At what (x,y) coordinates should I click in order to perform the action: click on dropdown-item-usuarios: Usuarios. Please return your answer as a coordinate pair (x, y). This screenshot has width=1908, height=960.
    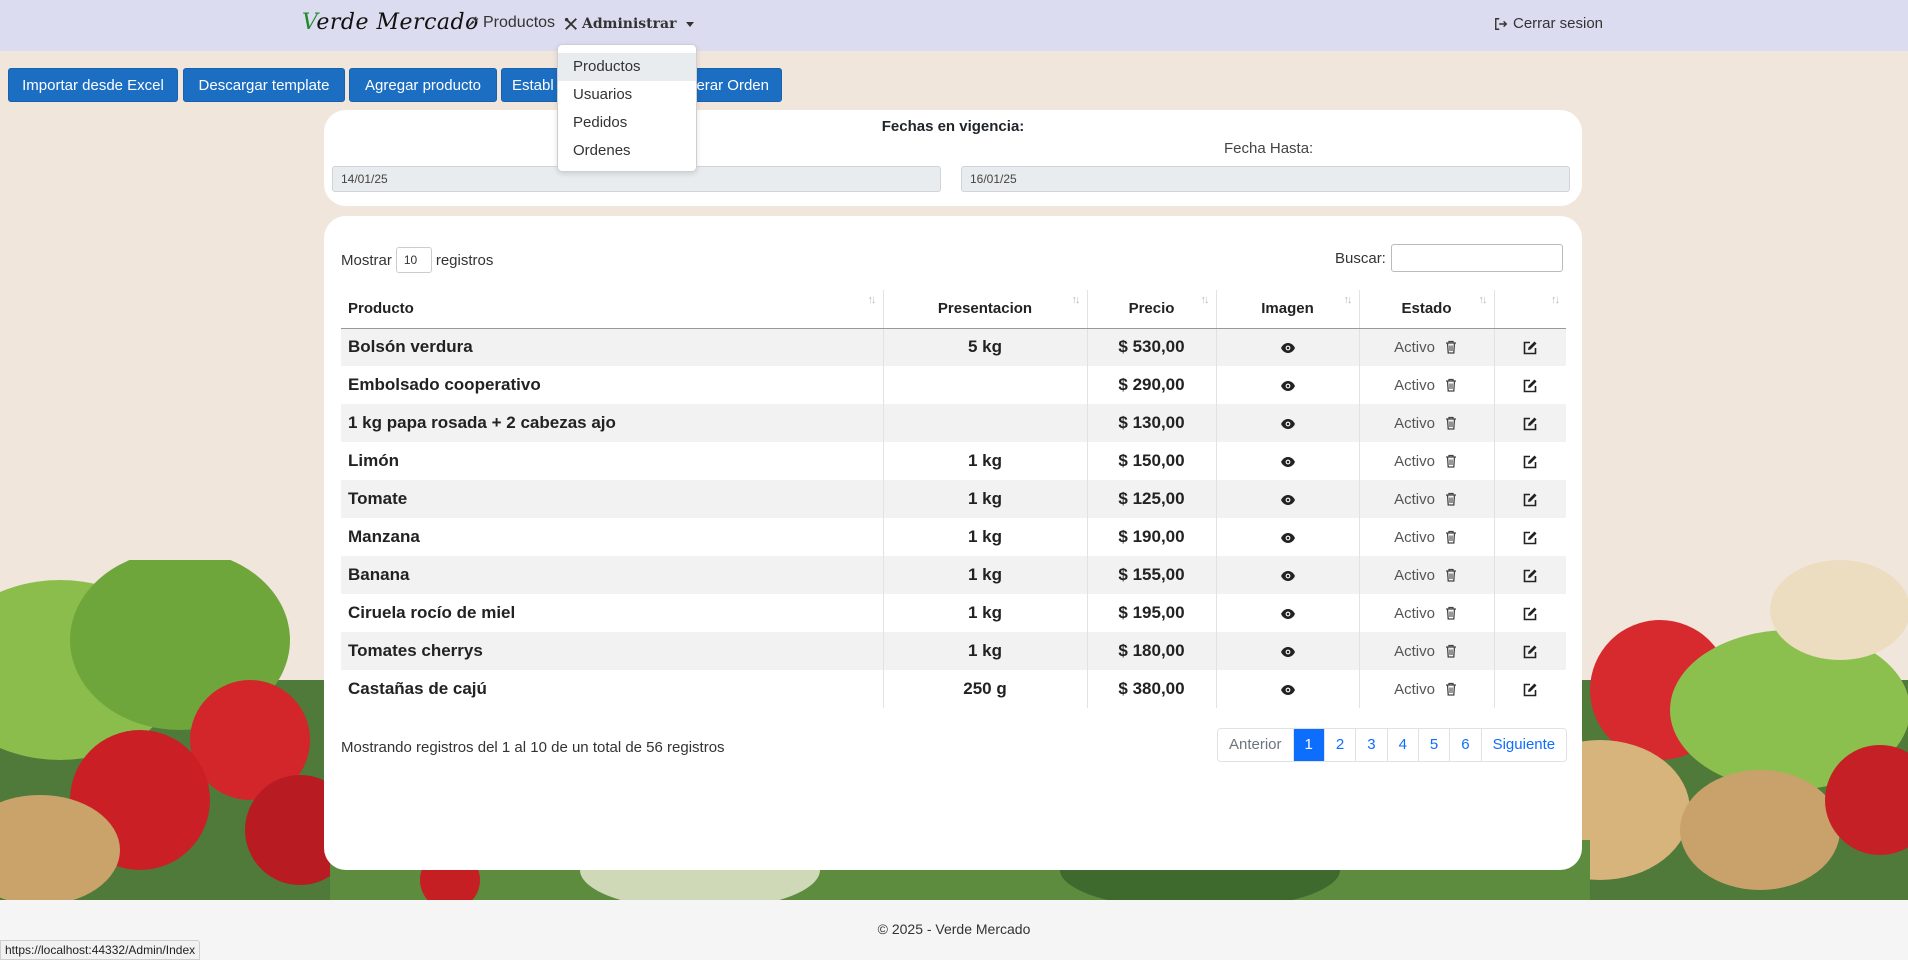
    Looking at the image, I should click on (627, 95).